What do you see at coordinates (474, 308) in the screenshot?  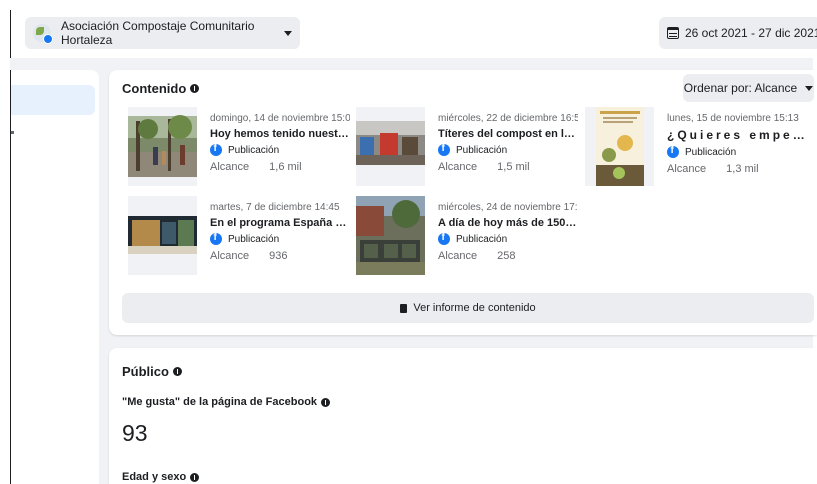 I see `report-button-label: Ver informe de contenido` at bounding box center [474, 308].